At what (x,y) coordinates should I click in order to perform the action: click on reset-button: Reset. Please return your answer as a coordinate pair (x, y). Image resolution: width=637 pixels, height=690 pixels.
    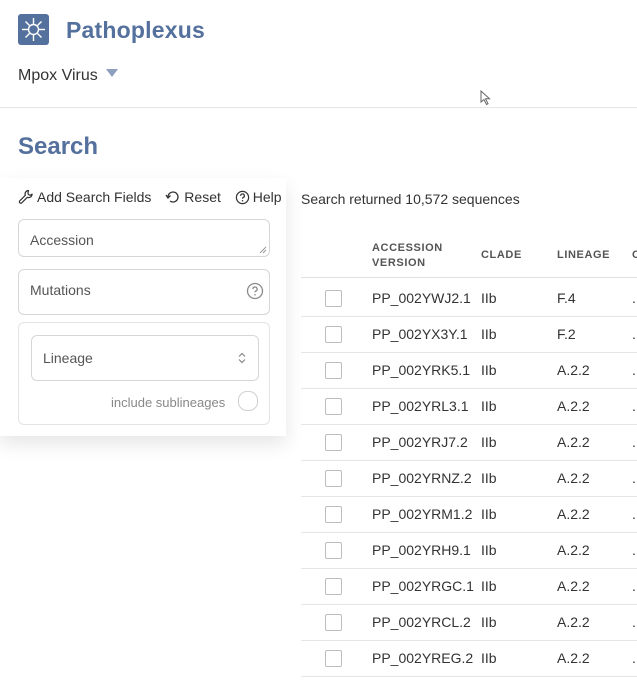
    Looking at the image, I should click on (193, 197).